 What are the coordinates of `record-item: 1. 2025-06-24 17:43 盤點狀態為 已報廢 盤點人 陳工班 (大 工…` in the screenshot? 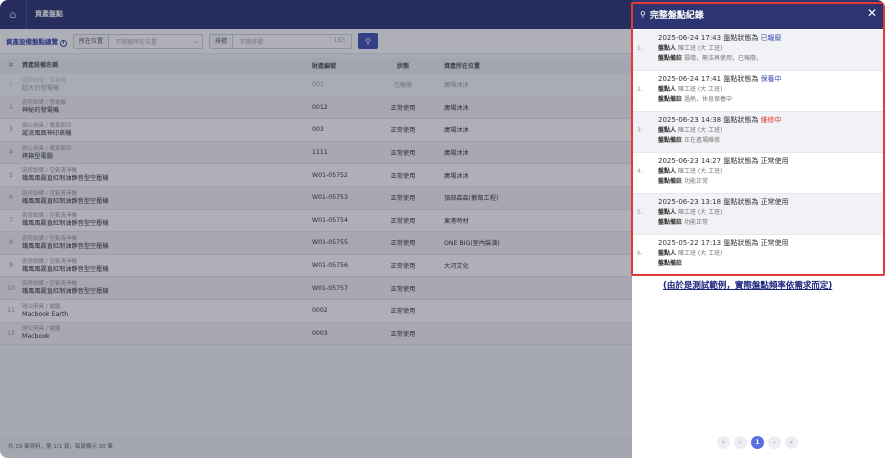 It's located at (758, 50).